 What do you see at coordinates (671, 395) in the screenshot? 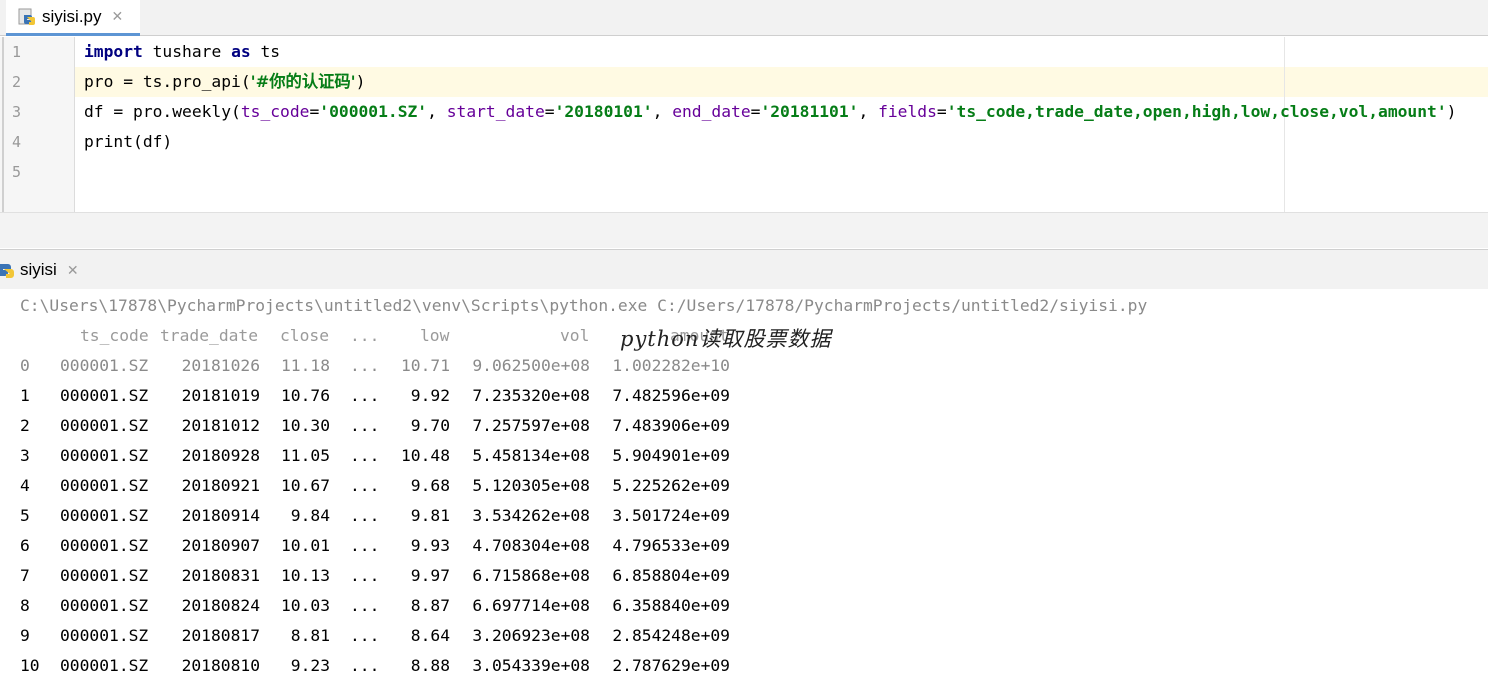
I see `table-cell: 7.482596e+09` at bounding box center [671, 395].